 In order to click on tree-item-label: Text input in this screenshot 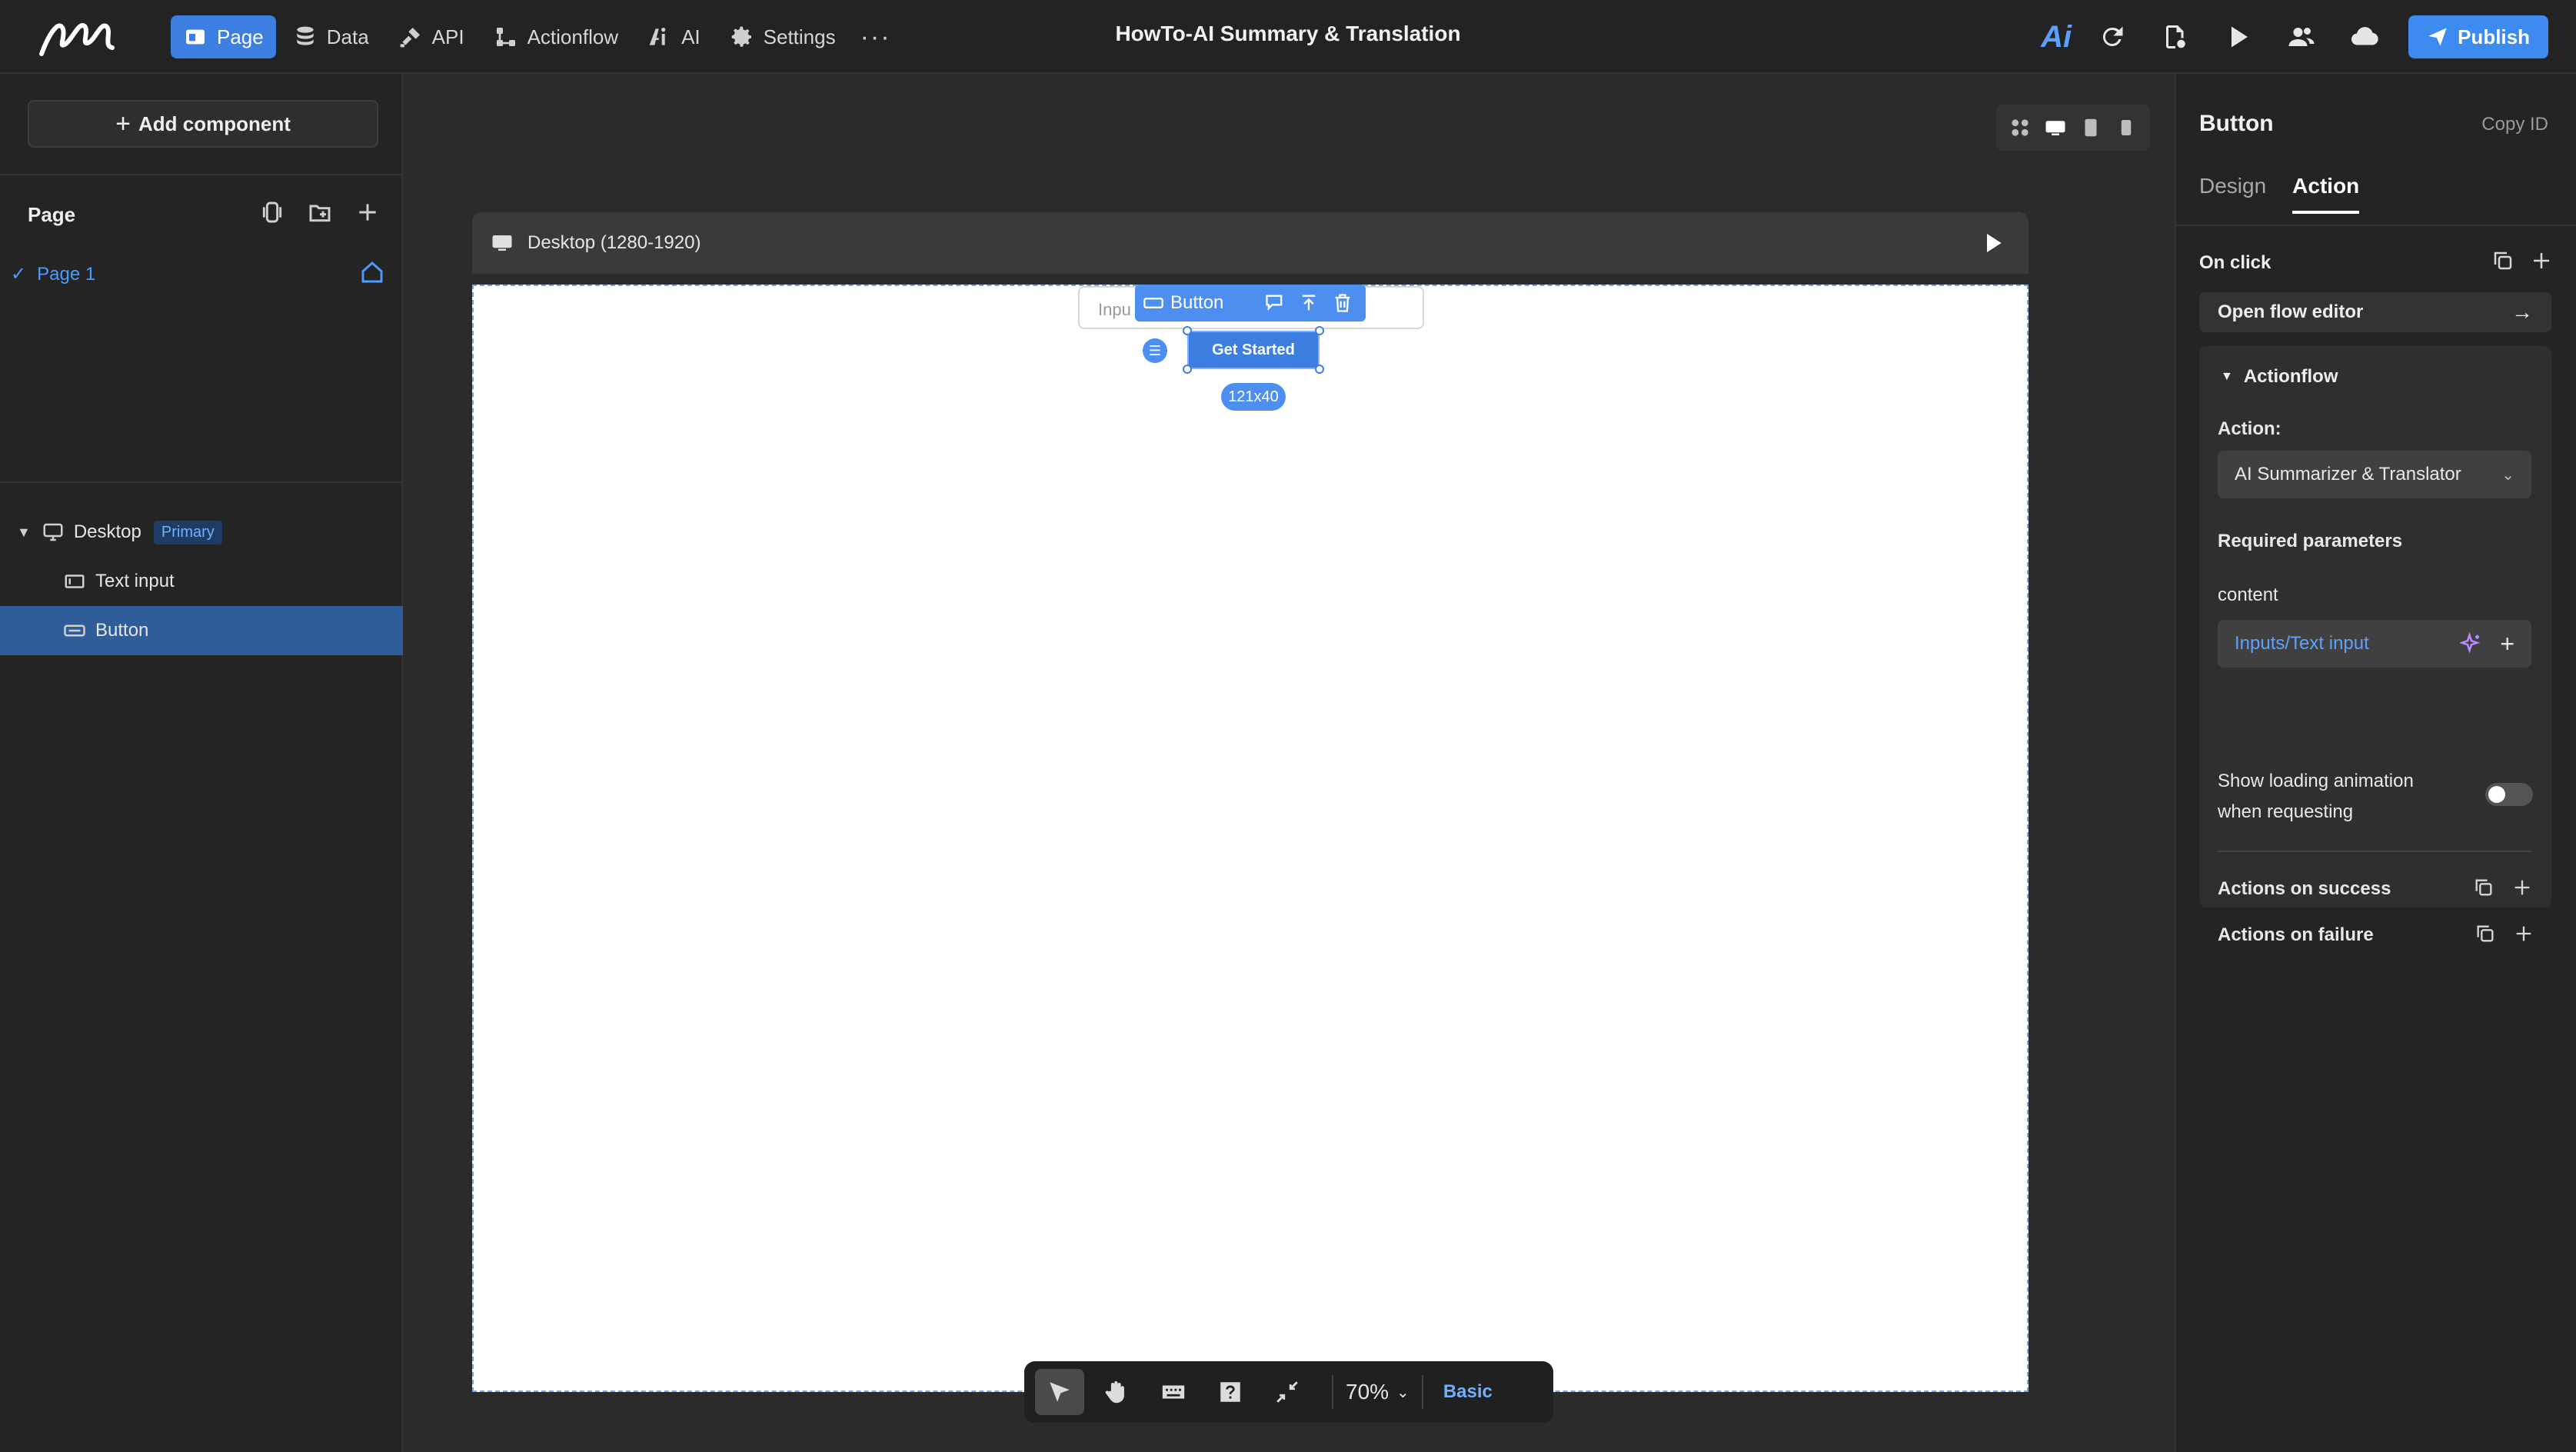, I will do `click(135, 581)`.